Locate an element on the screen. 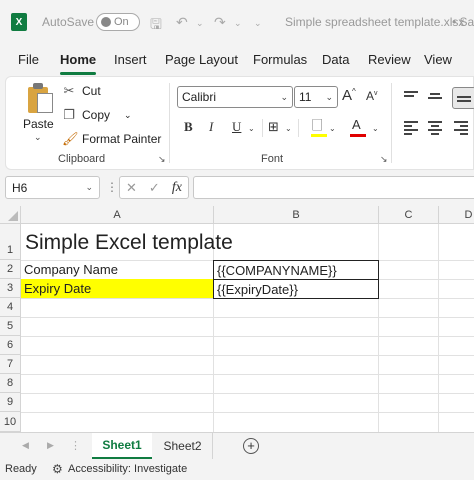  row-header: 7 is located at coordinates (10, 364).